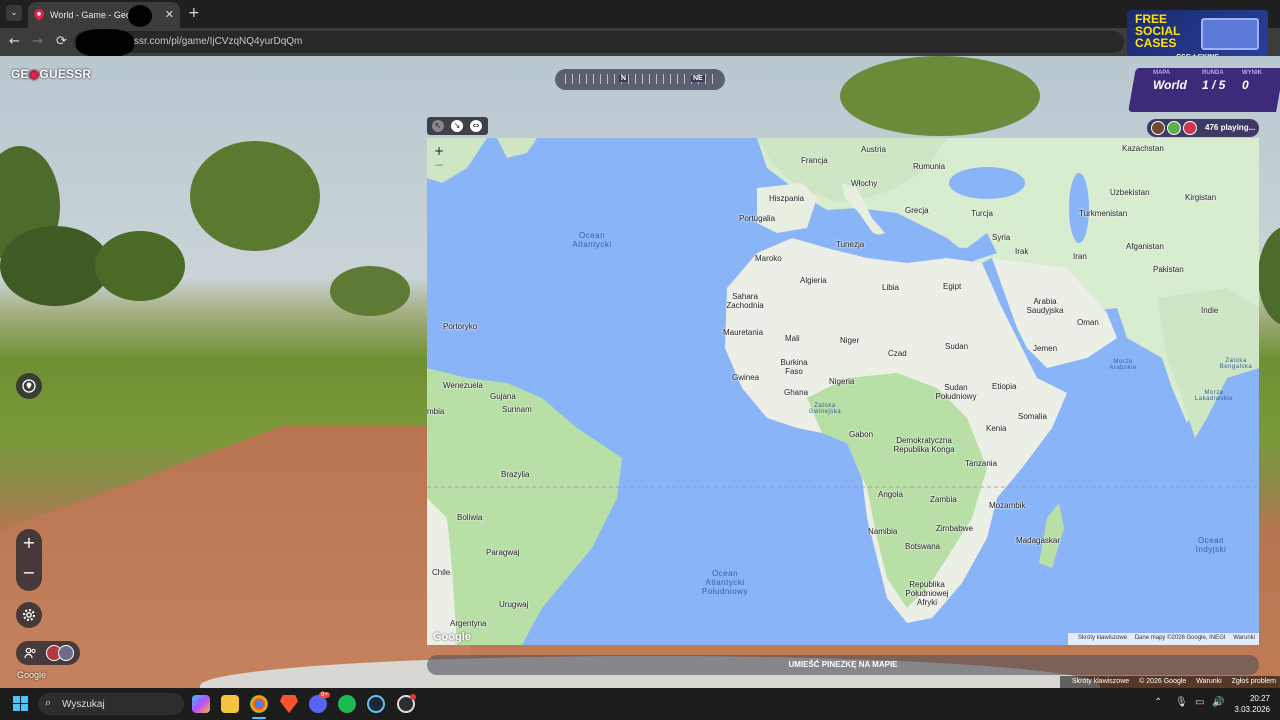 The width and height of the screenshot is (1280, 720). Describe the element at coordinates (1252, 704) in the screenshot. I see `system-clock: 20:27 3.03.2026` at that location.